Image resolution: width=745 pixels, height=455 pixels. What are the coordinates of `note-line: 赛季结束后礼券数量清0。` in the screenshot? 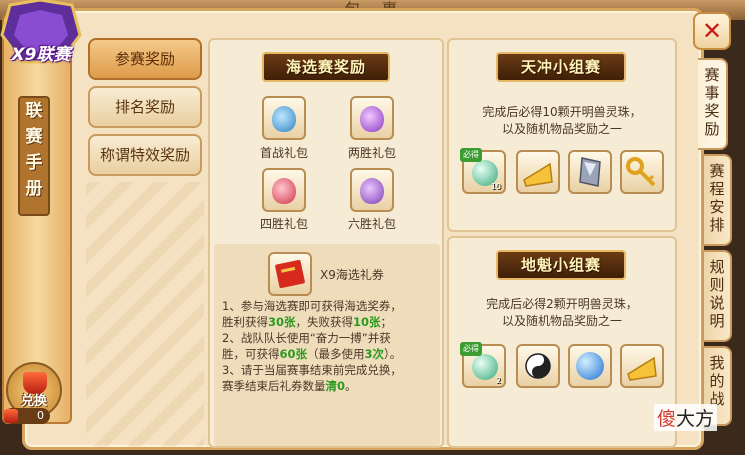 It's located at (289, 386).